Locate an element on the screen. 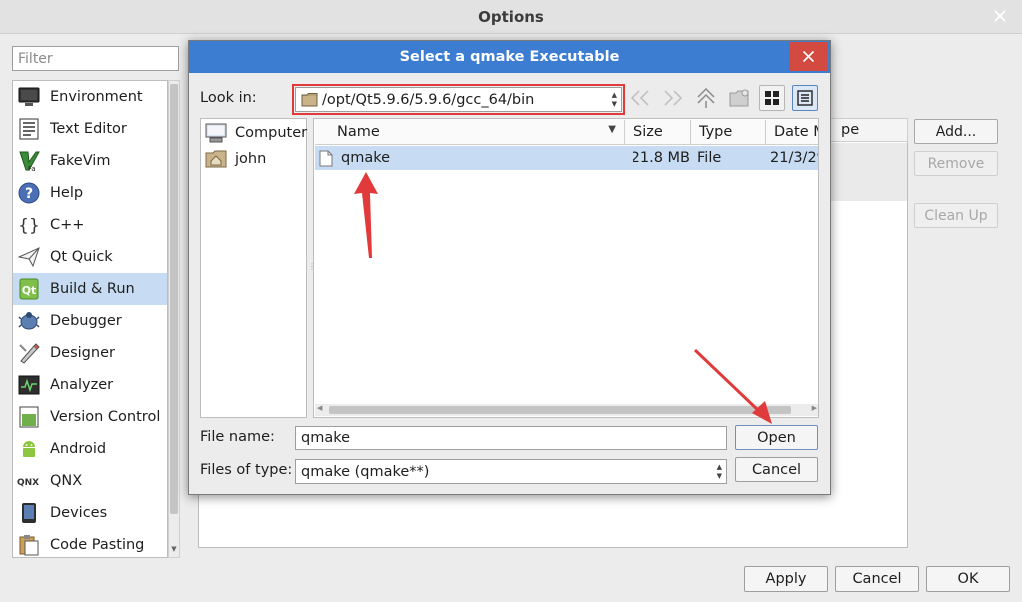 The width and height of the screenshot is (1022, 602). open-button: Open is located at coordinates (776, 437).